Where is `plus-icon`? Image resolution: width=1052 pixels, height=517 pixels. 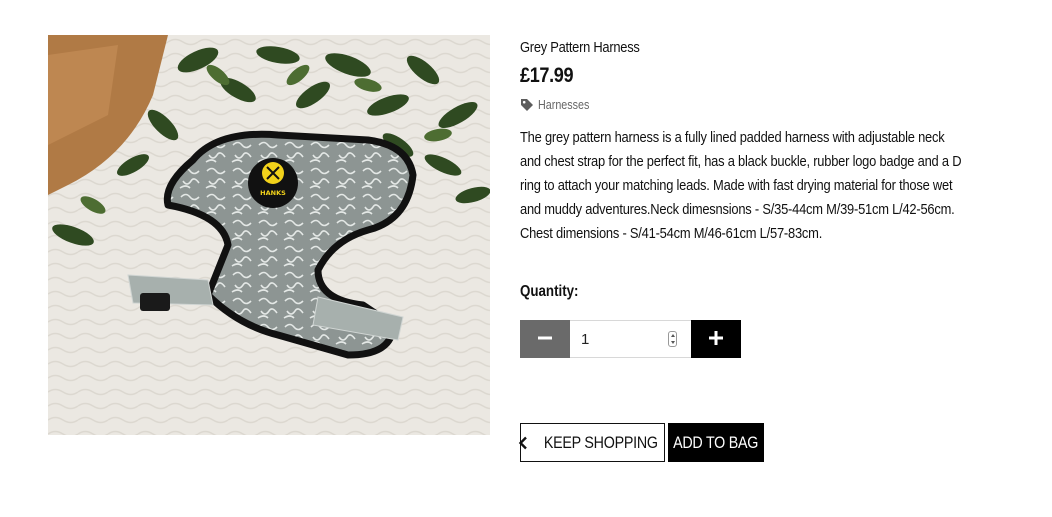
plus-icon is located at coordinates (716, 339).